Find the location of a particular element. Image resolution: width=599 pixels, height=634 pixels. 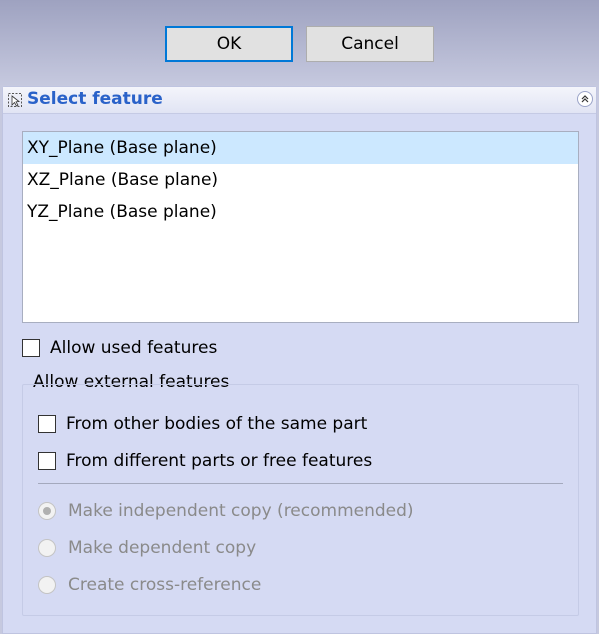

separator is located at coordinates (300, 483).